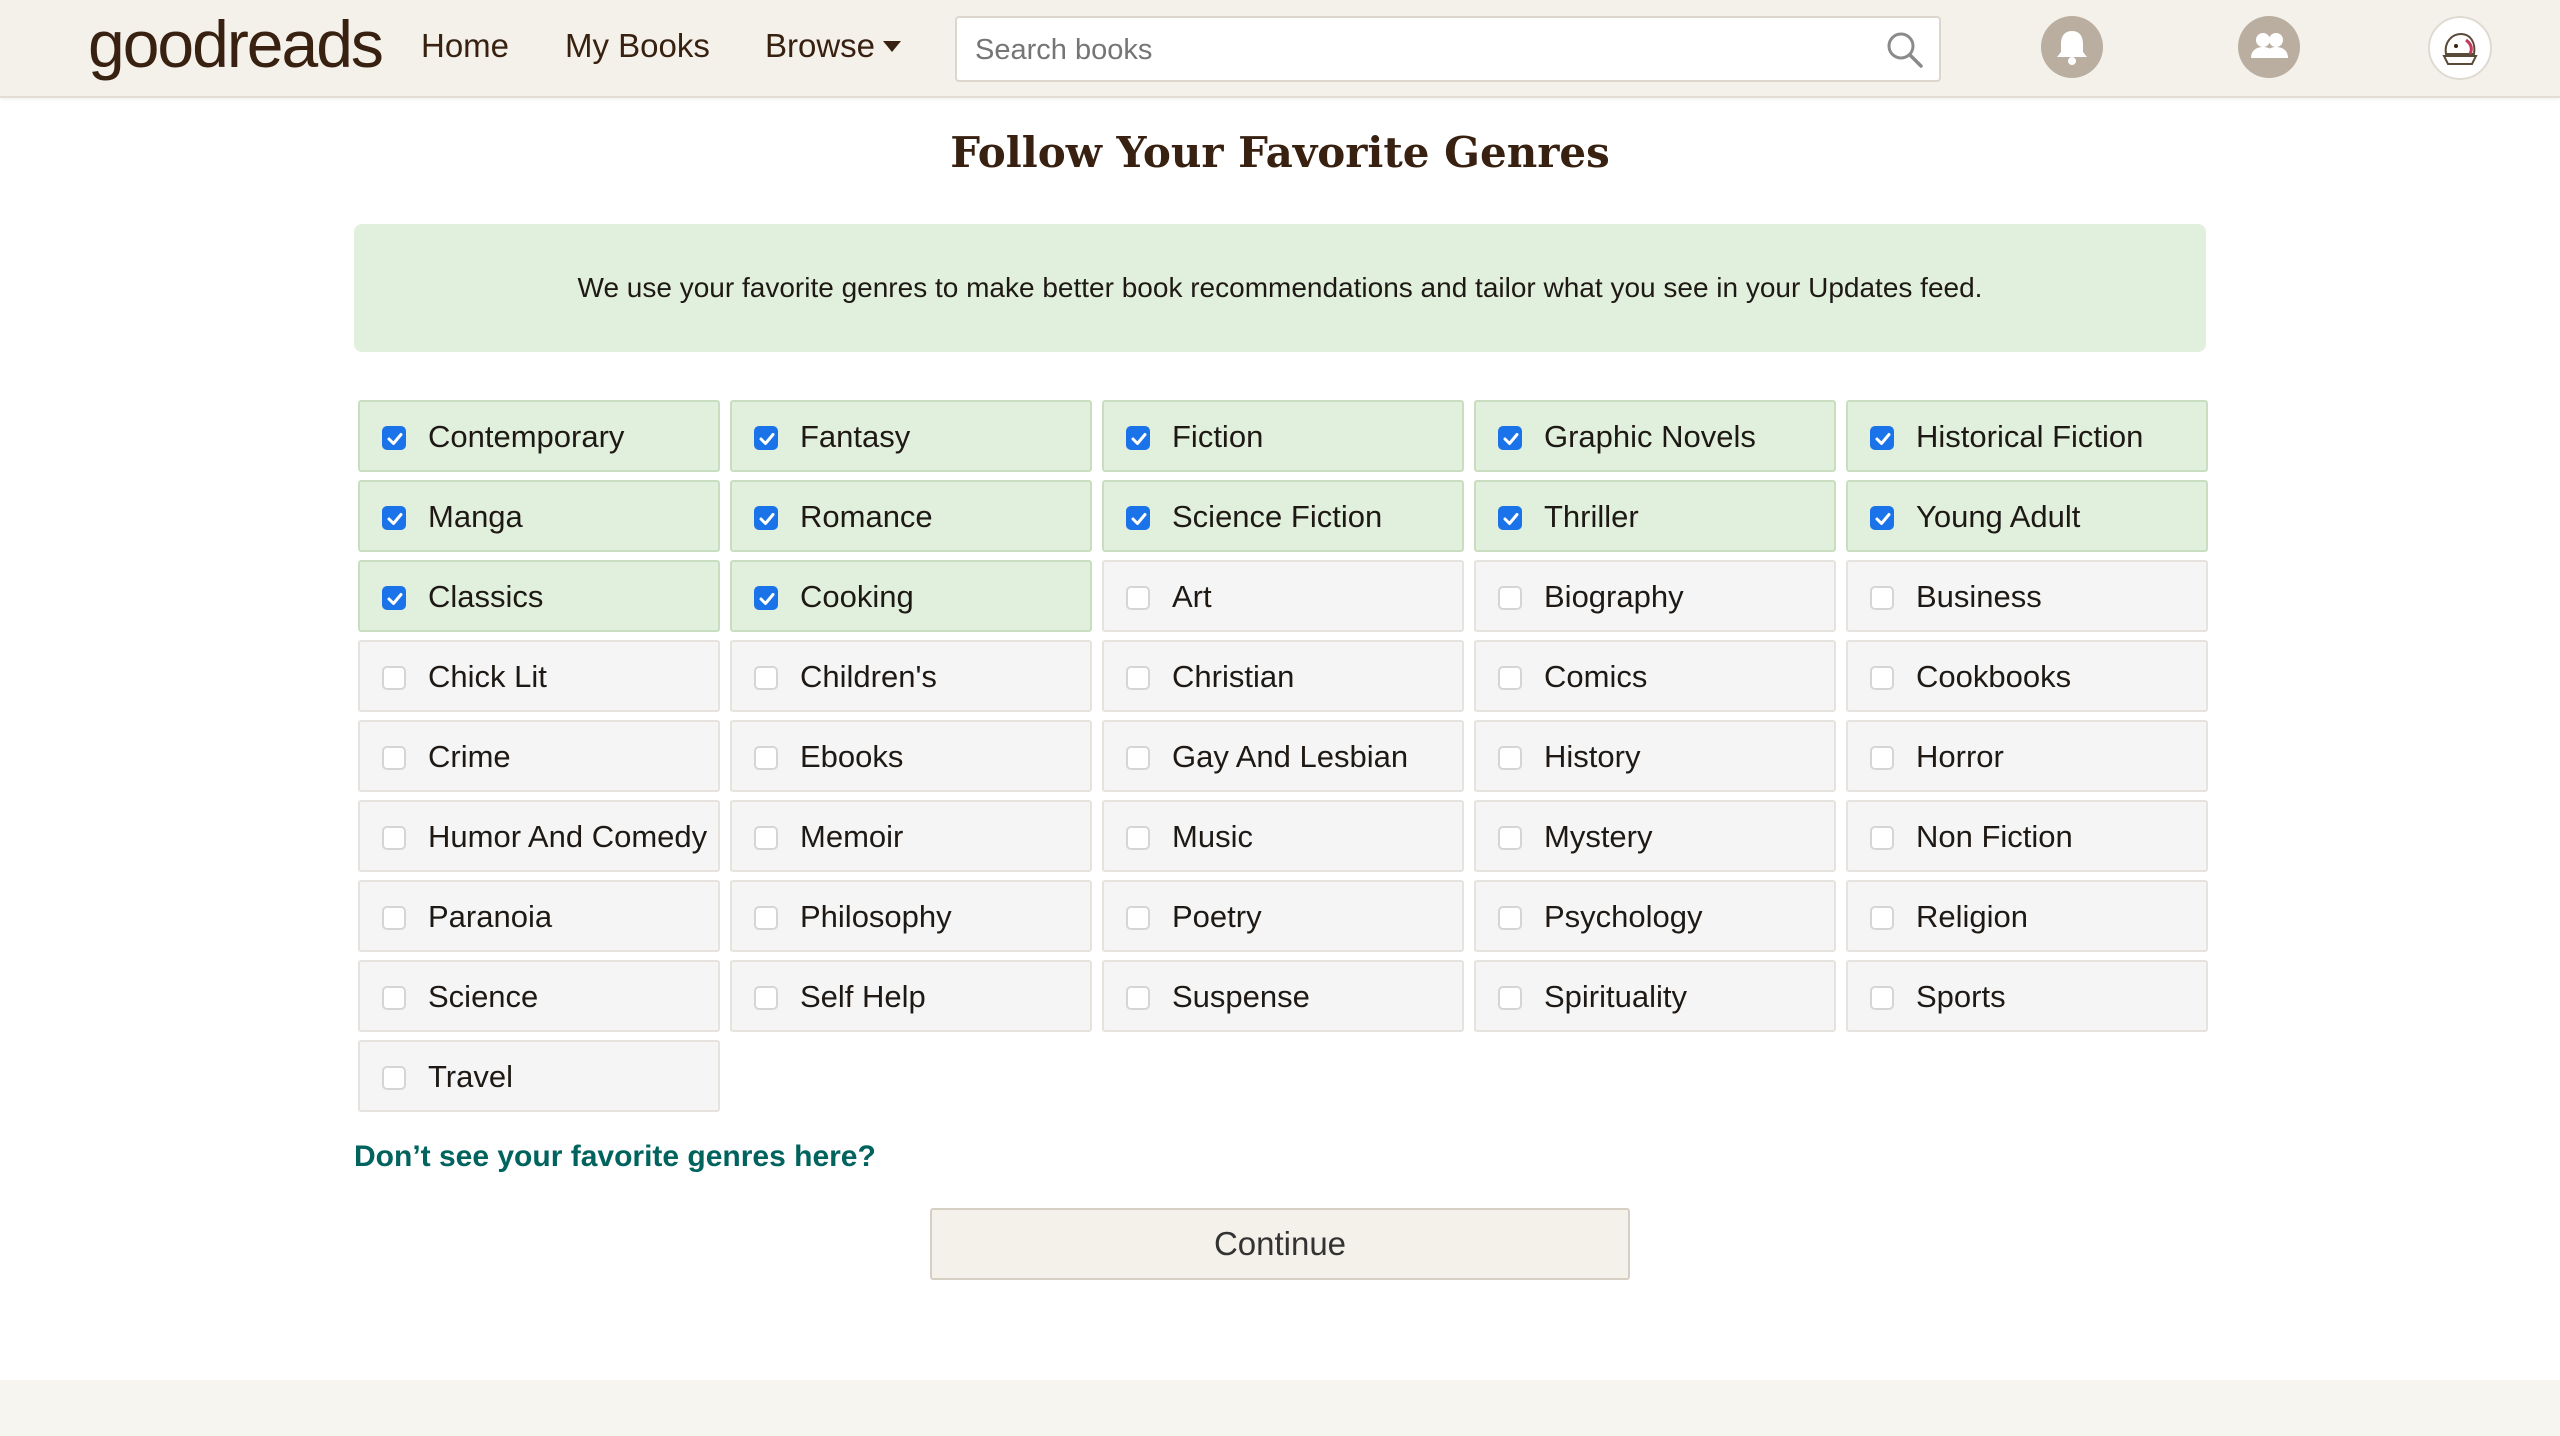 The width and height of the screenshot is (2560, 1436). What do you see at coordinates (1283, 996) in the screenshot?
I see `genre-option-suspense: Suspense` at bounding box center [1283, 996].